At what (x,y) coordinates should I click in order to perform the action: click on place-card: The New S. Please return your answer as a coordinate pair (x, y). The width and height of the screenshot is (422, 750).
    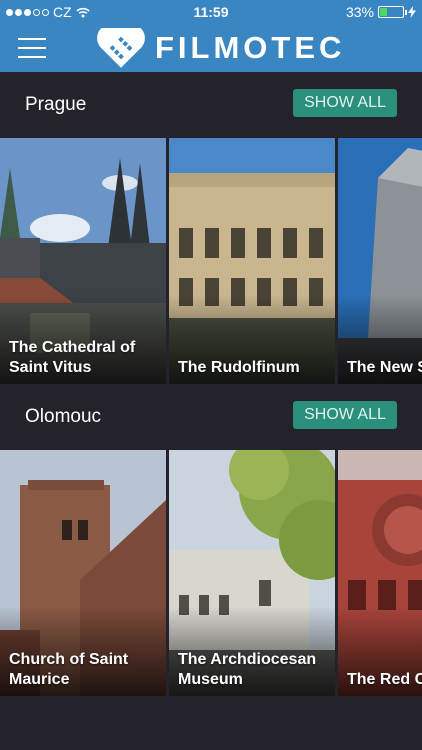
    Looking at the image, I should click on (380, 261).